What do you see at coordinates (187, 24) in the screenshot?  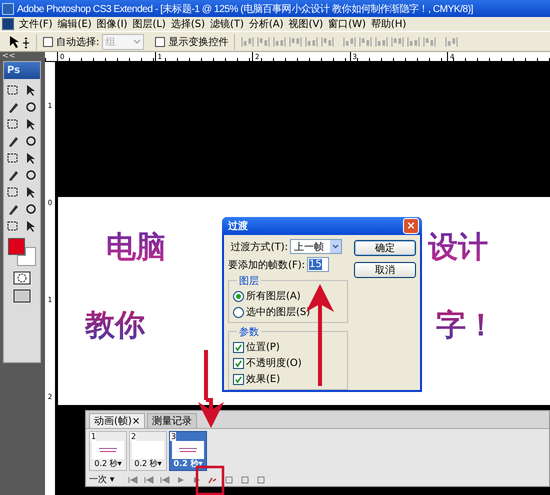 I see `menu-item: 选择(S)` at bounding box center [187, 24].